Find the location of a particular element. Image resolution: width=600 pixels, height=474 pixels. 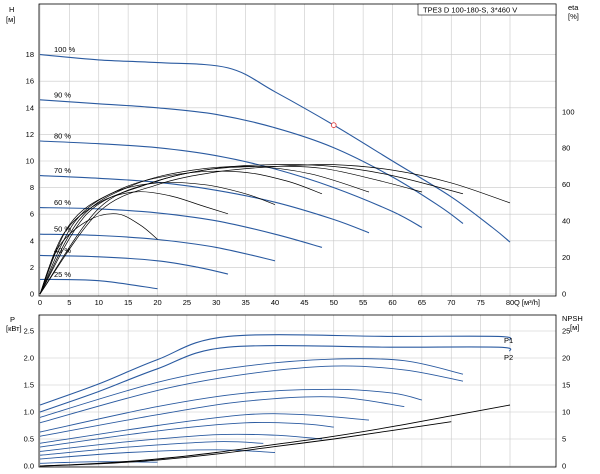

y-axis-symbol: H is located at coordinates (11, 9).